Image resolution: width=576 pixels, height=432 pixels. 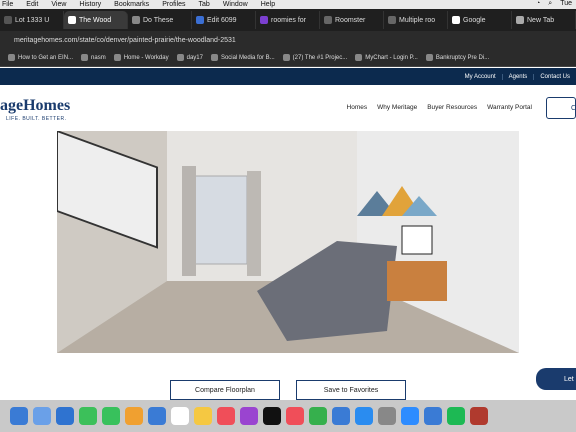 What do you see at coordinates (131, 4) in the screenshot?
I see `menu-bookmarks: Bookmarks` at bounding box center [131, 4].